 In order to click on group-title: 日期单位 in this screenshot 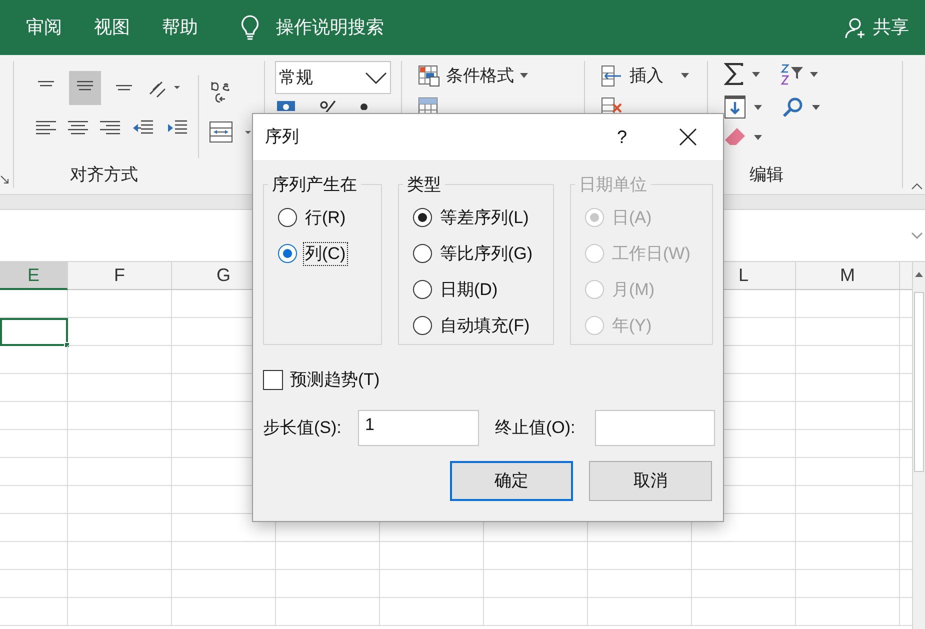, I will do `click(613, 185)`.